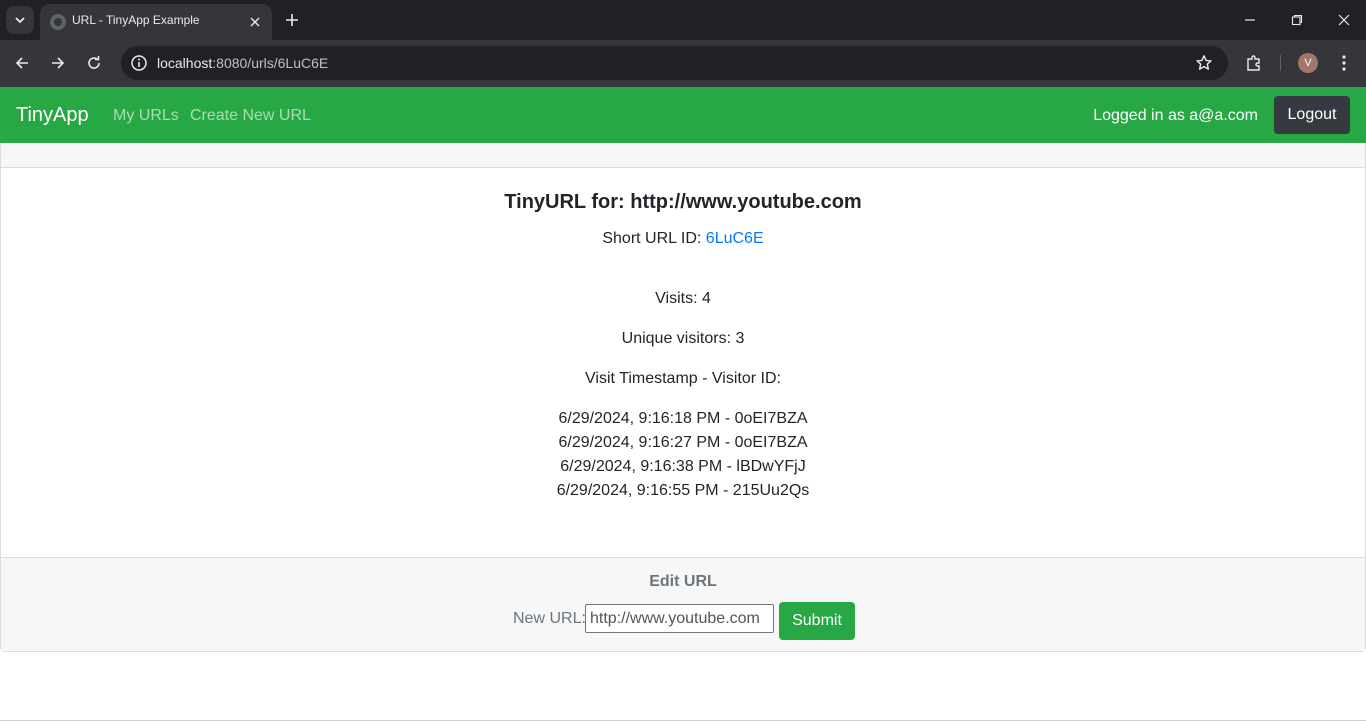 The width and height of the screenshot is (1366, 721). I want to click on url-path: :8080/urls/6LuC6E, so click(270, 63).